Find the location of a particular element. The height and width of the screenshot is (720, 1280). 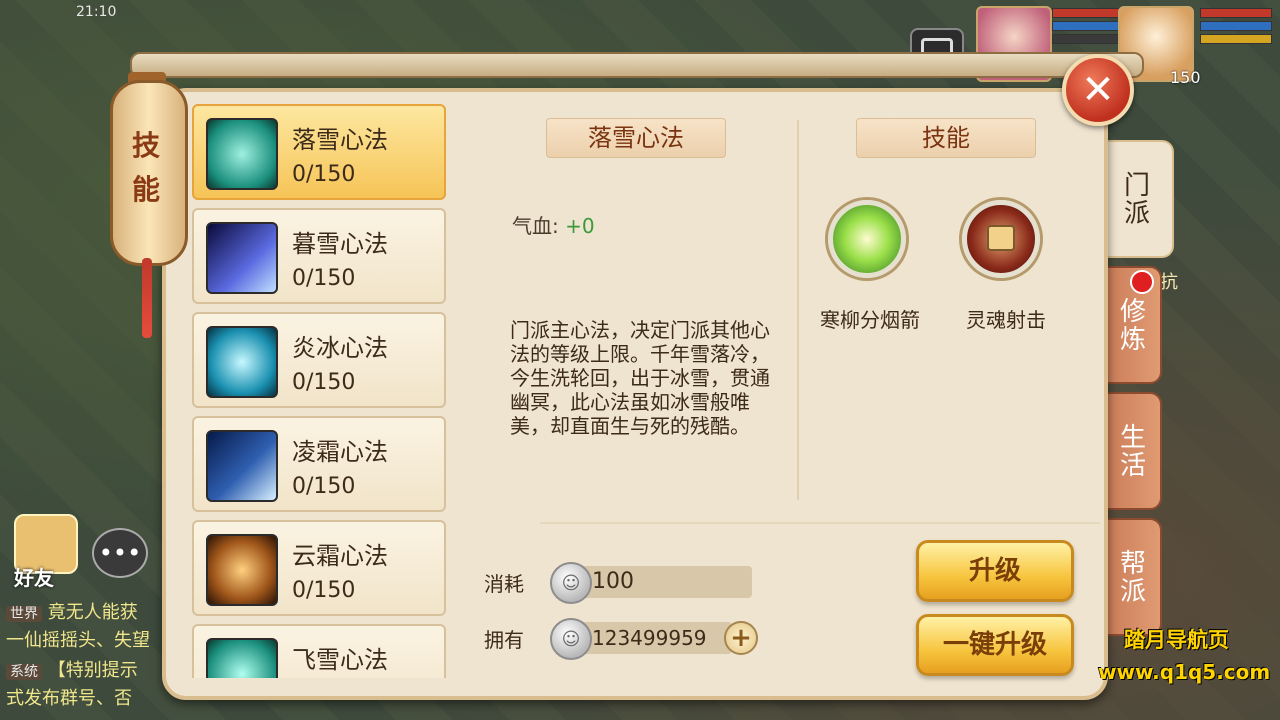

upgrade-all-button: 一键升级 is located at coordinates (995, 645).